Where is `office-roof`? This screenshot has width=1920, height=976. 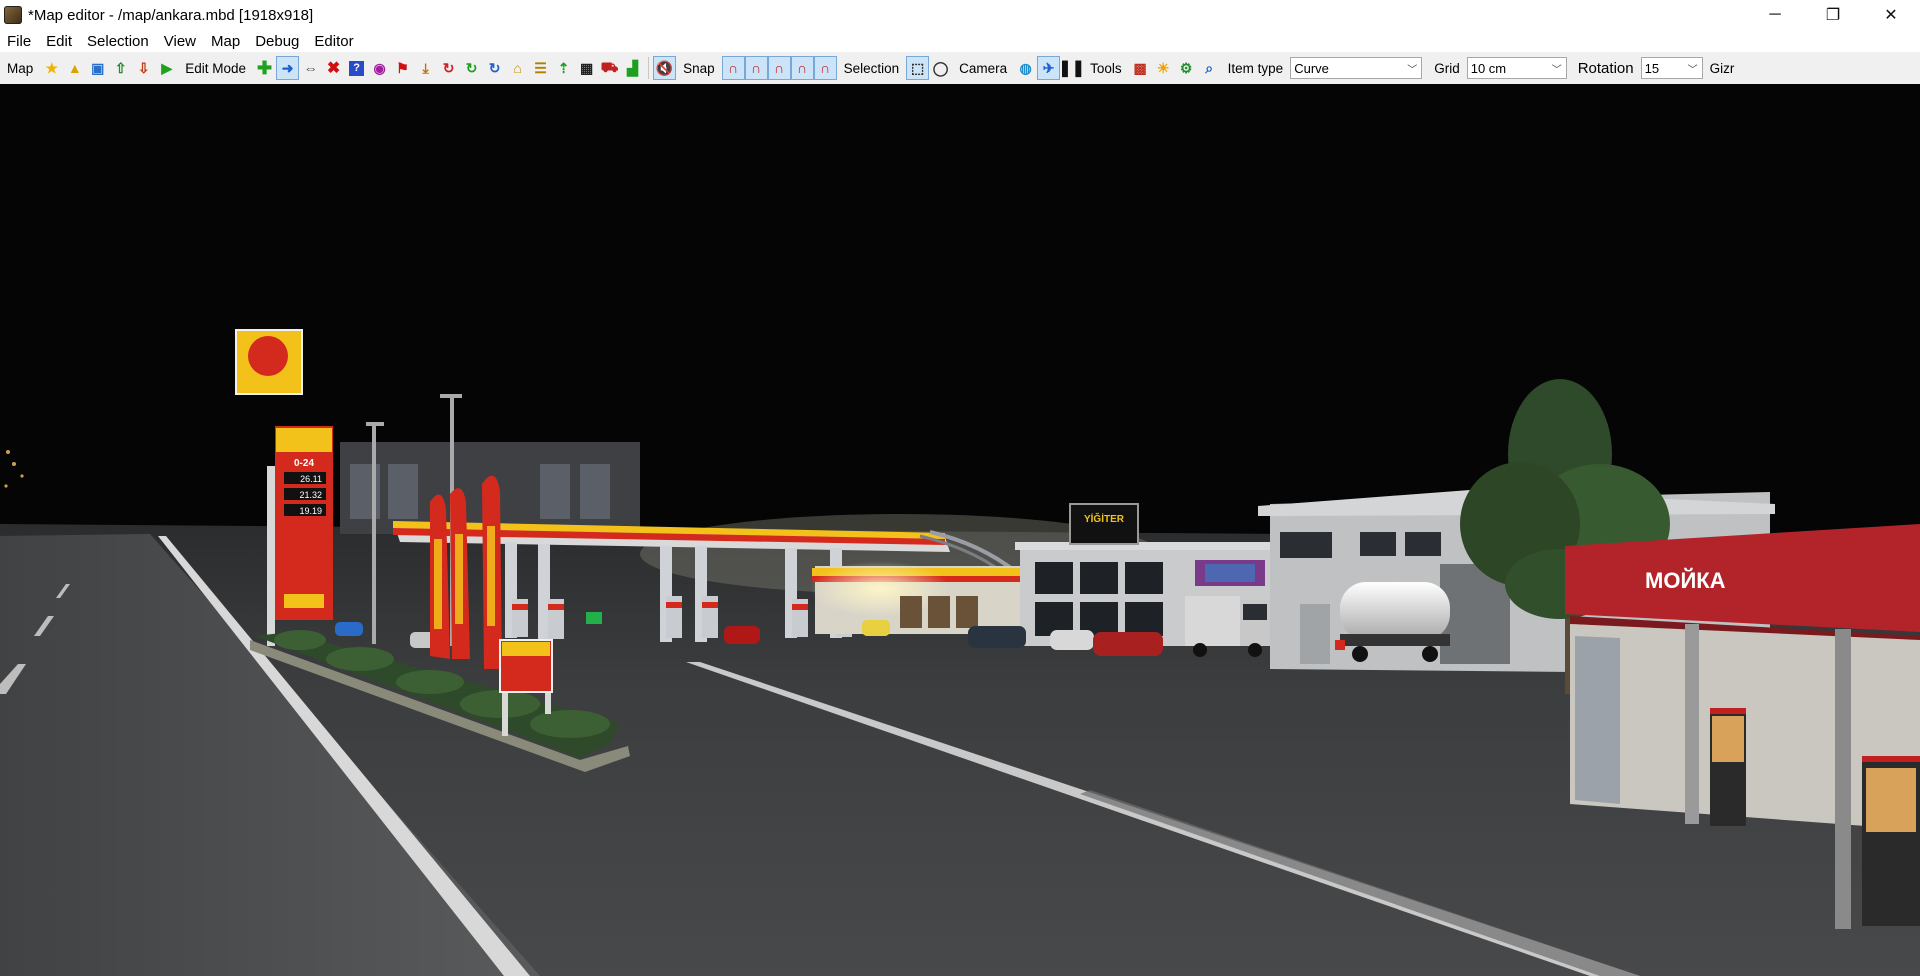 office-roof is located at coordinates (1145, 546).